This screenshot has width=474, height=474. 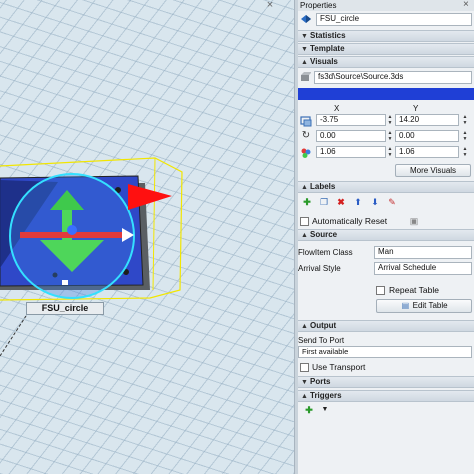 I want to click on send-to-port-label: Send To Port, so click(x=321, y=340).